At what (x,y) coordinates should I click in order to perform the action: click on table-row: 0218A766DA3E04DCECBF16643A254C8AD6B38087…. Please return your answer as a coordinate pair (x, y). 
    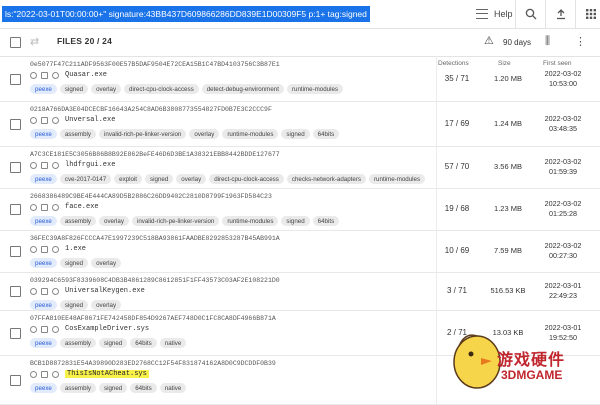
    Looking at the image, I should click on (300, 124).